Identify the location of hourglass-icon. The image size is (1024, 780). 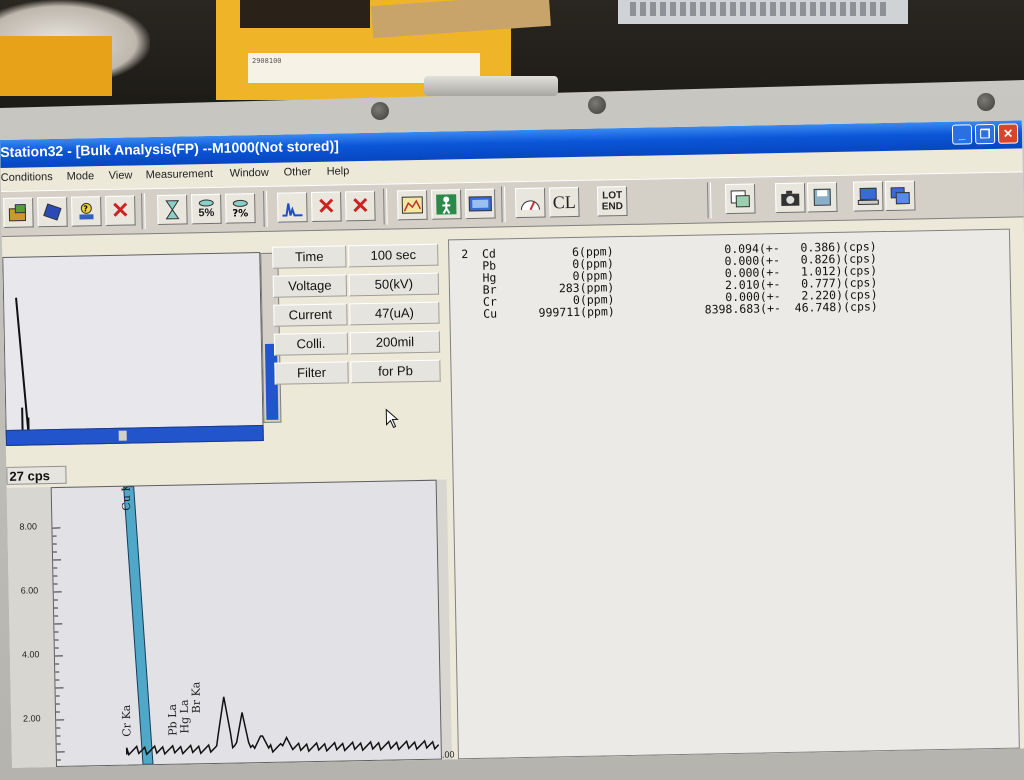
(172, 209).